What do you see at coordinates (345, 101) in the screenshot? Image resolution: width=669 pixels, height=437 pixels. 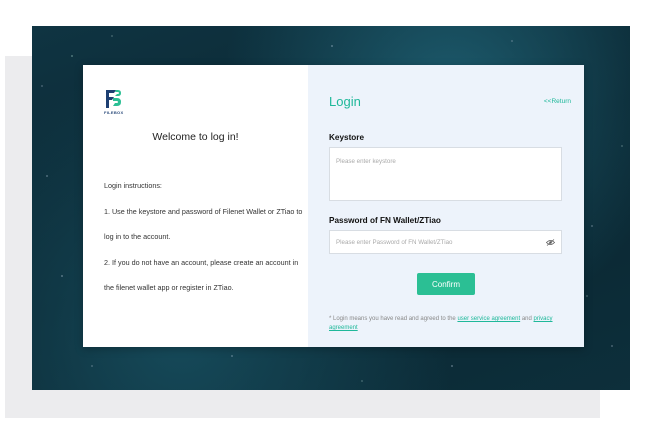 I see `login-title: Login` at bounding box center [345, 101].